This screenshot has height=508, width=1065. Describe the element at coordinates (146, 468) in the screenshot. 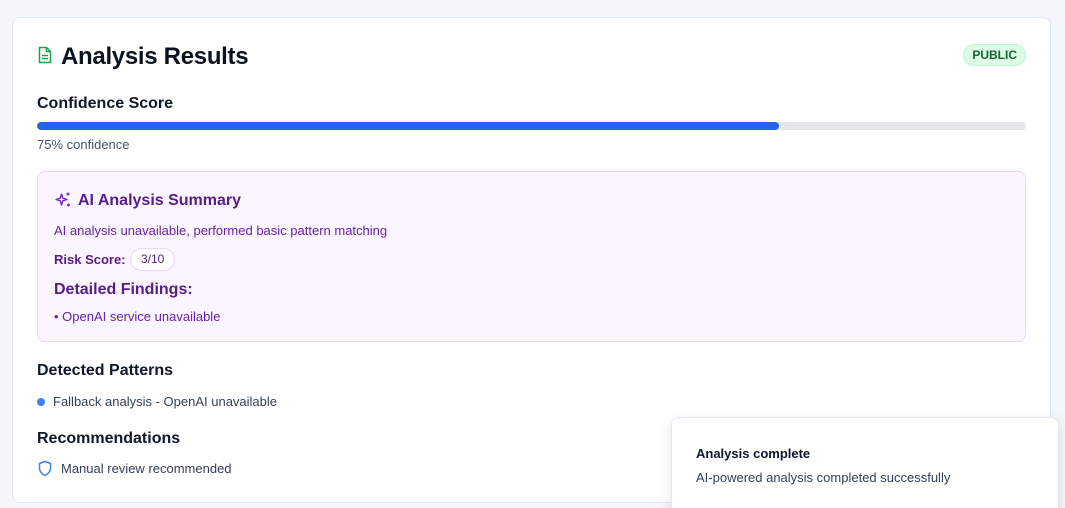

I see `recommendation-text: Manual review recommended` at that location.